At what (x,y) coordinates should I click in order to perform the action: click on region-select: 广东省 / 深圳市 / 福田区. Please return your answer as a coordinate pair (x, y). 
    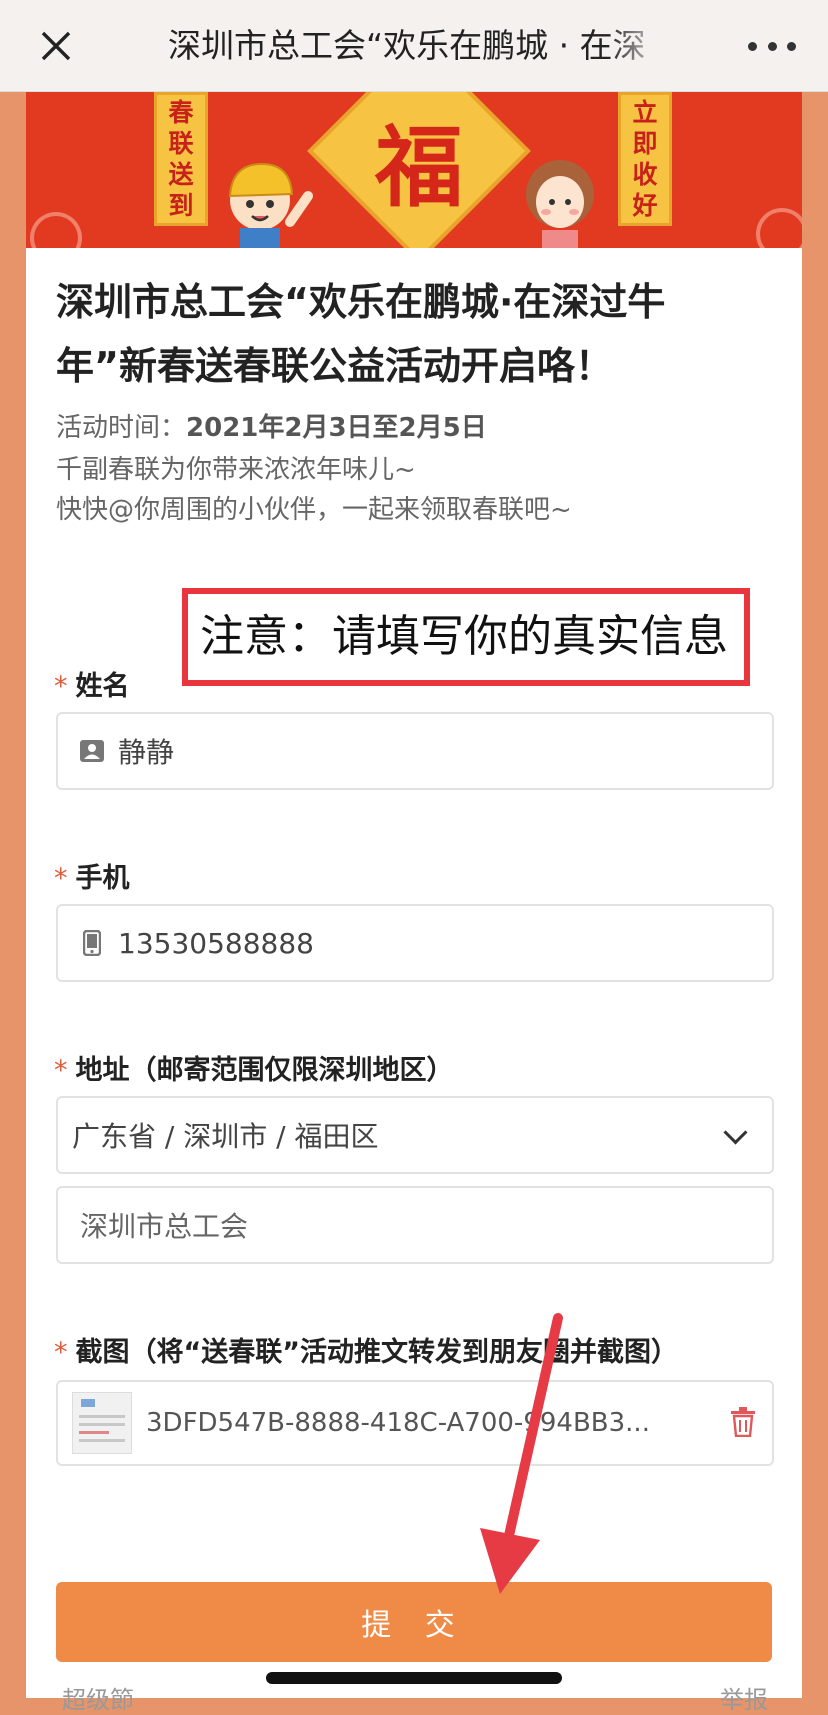
    Looking at the image, I should click on (415, 1135).